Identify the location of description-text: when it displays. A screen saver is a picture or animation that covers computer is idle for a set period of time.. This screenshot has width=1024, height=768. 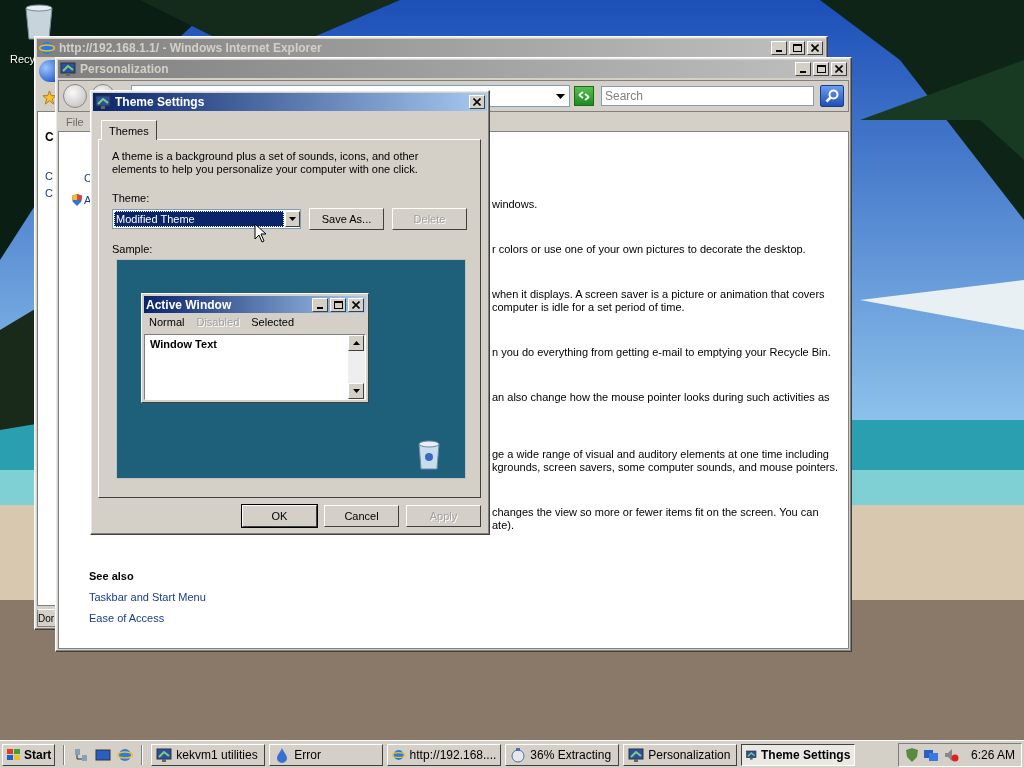
(659, 301).